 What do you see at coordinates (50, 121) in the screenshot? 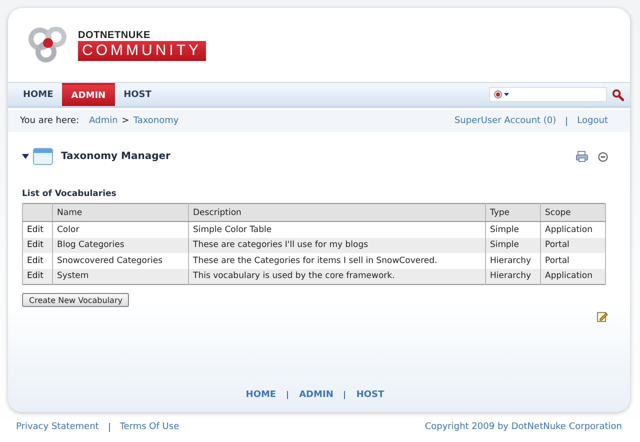
I see `breadcrumb-label: You are here:` at bounding box center [50, 121].